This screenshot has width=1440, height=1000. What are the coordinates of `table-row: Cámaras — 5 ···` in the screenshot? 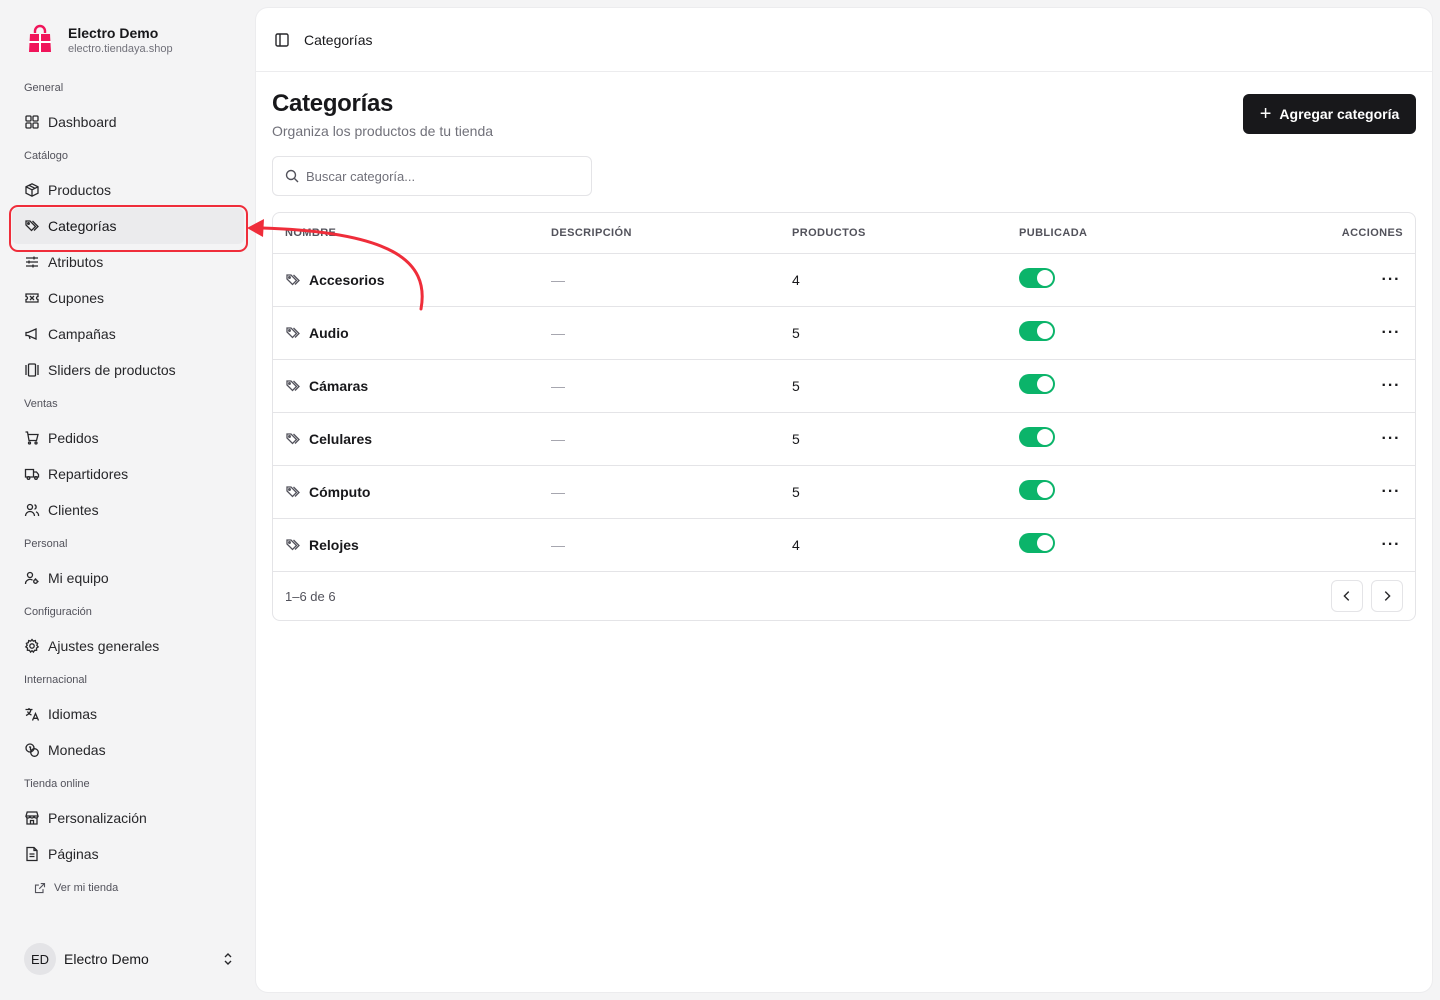 It's located at (844, 386).